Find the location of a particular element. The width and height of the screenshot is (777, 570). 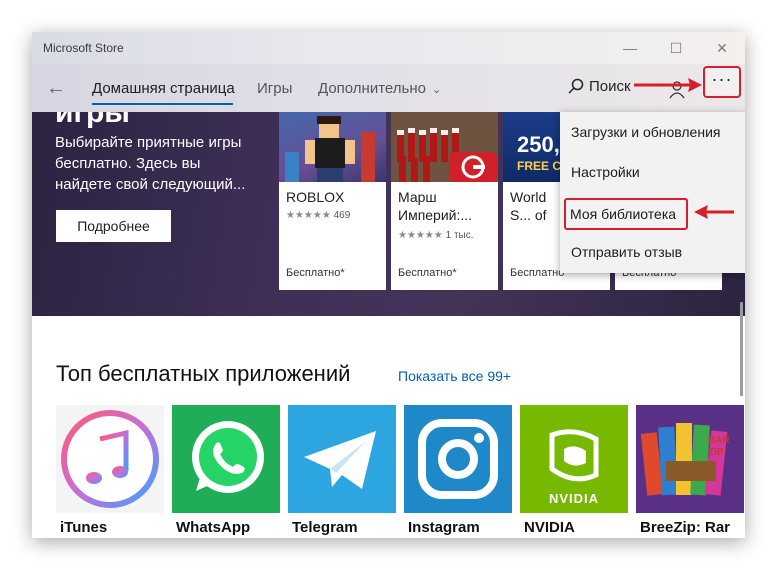

app-tile-whatsapp: WhatsApp is located at coordinates (226, 471).